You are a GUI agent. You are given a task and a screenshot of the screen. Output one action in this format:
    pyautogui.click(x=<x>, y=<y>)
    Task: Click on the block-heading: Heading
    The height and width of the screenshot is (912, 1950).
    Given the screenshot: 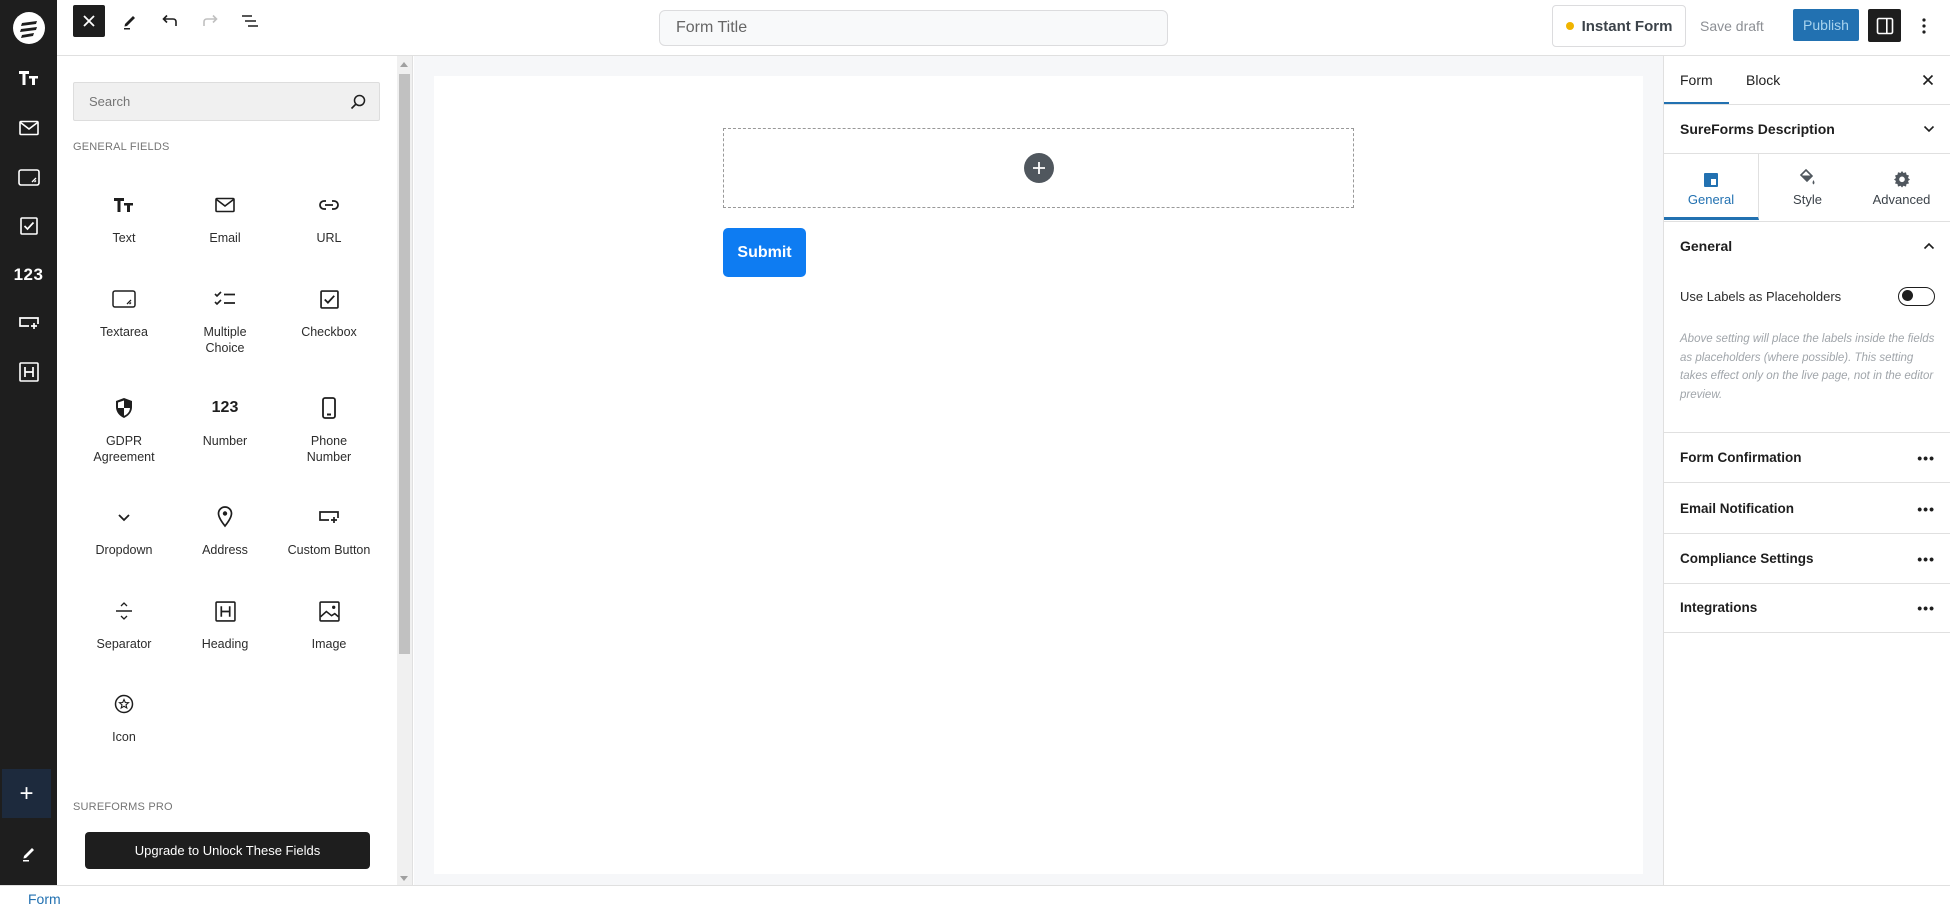 What is the action you would take?
    pyautogui.click(x=225, y=625)
    